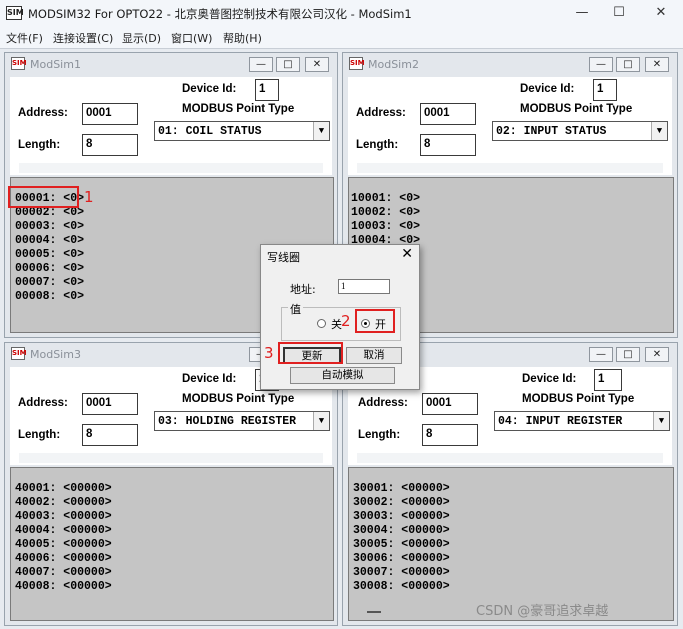 The image size is (683, 629). What do you see at coordinates (513, 531) in the screenshot?
I see `data-row: 30004: <00000>` at bounding box center [513, 531].